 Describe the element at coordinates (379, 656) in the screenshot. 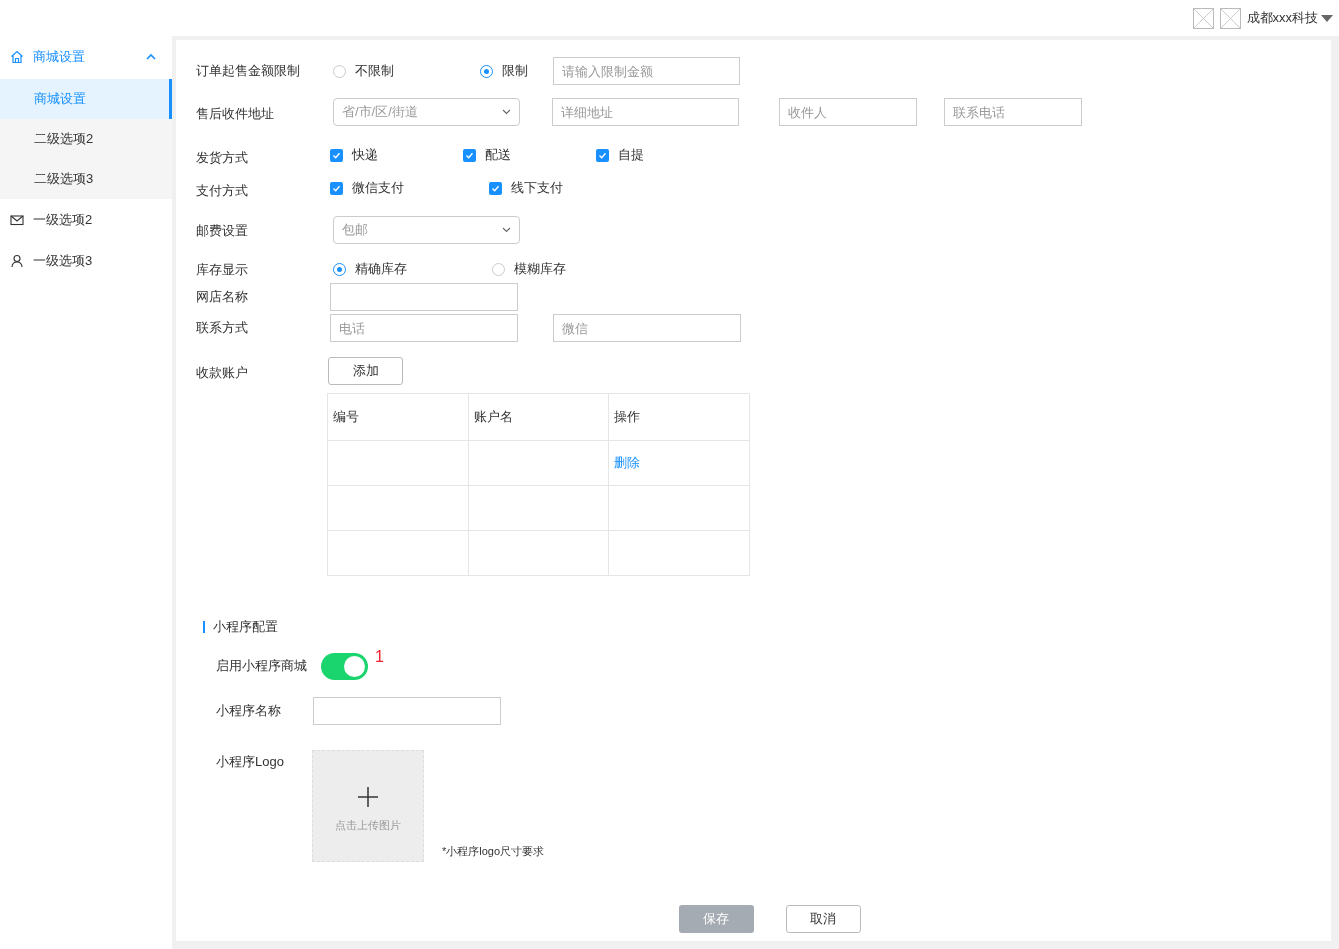

I see `badge-number: 1` at that location.